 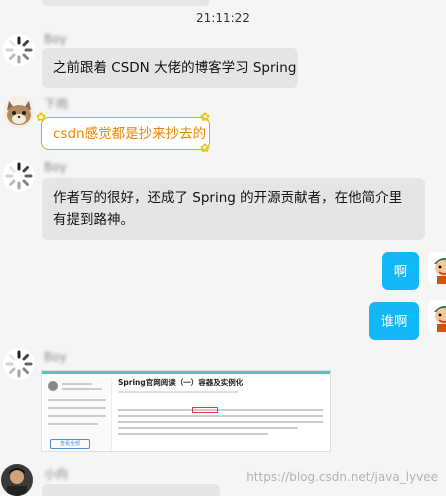 What do you see at coordinates (342, 477) in the screenshot?
I see `watermark: https://blog.csdn.net/java_lyvee` at bounding box center [342, 477].